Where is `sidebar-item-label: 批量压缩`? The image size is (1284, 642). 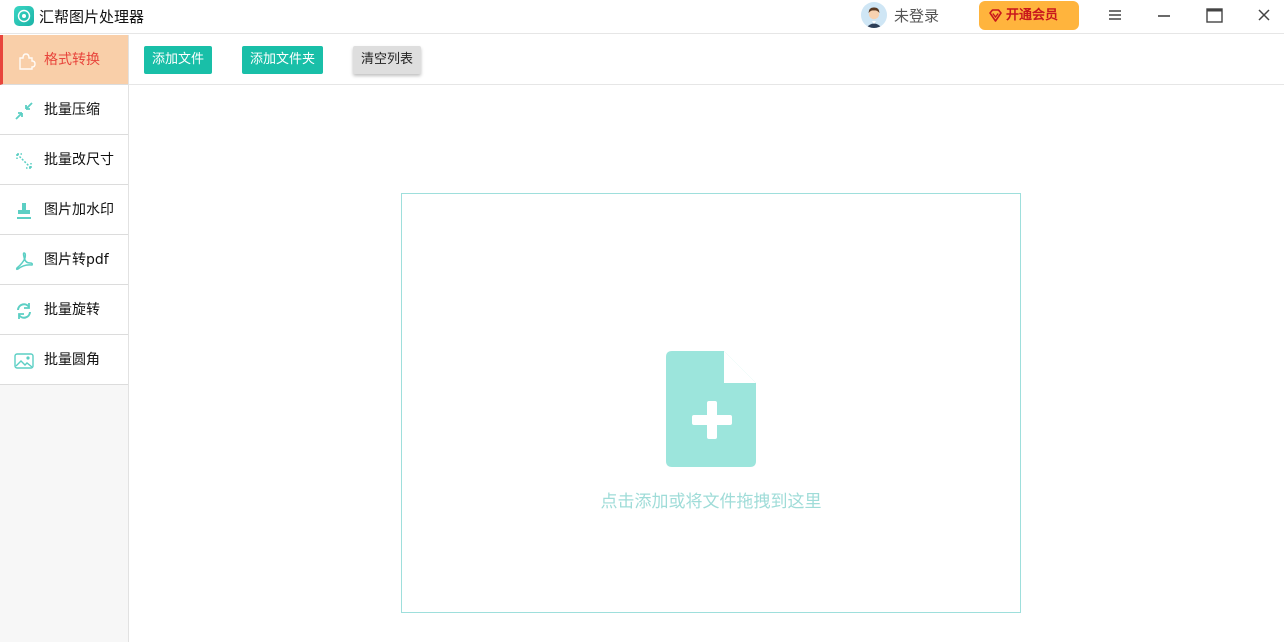 sidebar-item-label: 批量压缩 is located at coordinates (72, 110).